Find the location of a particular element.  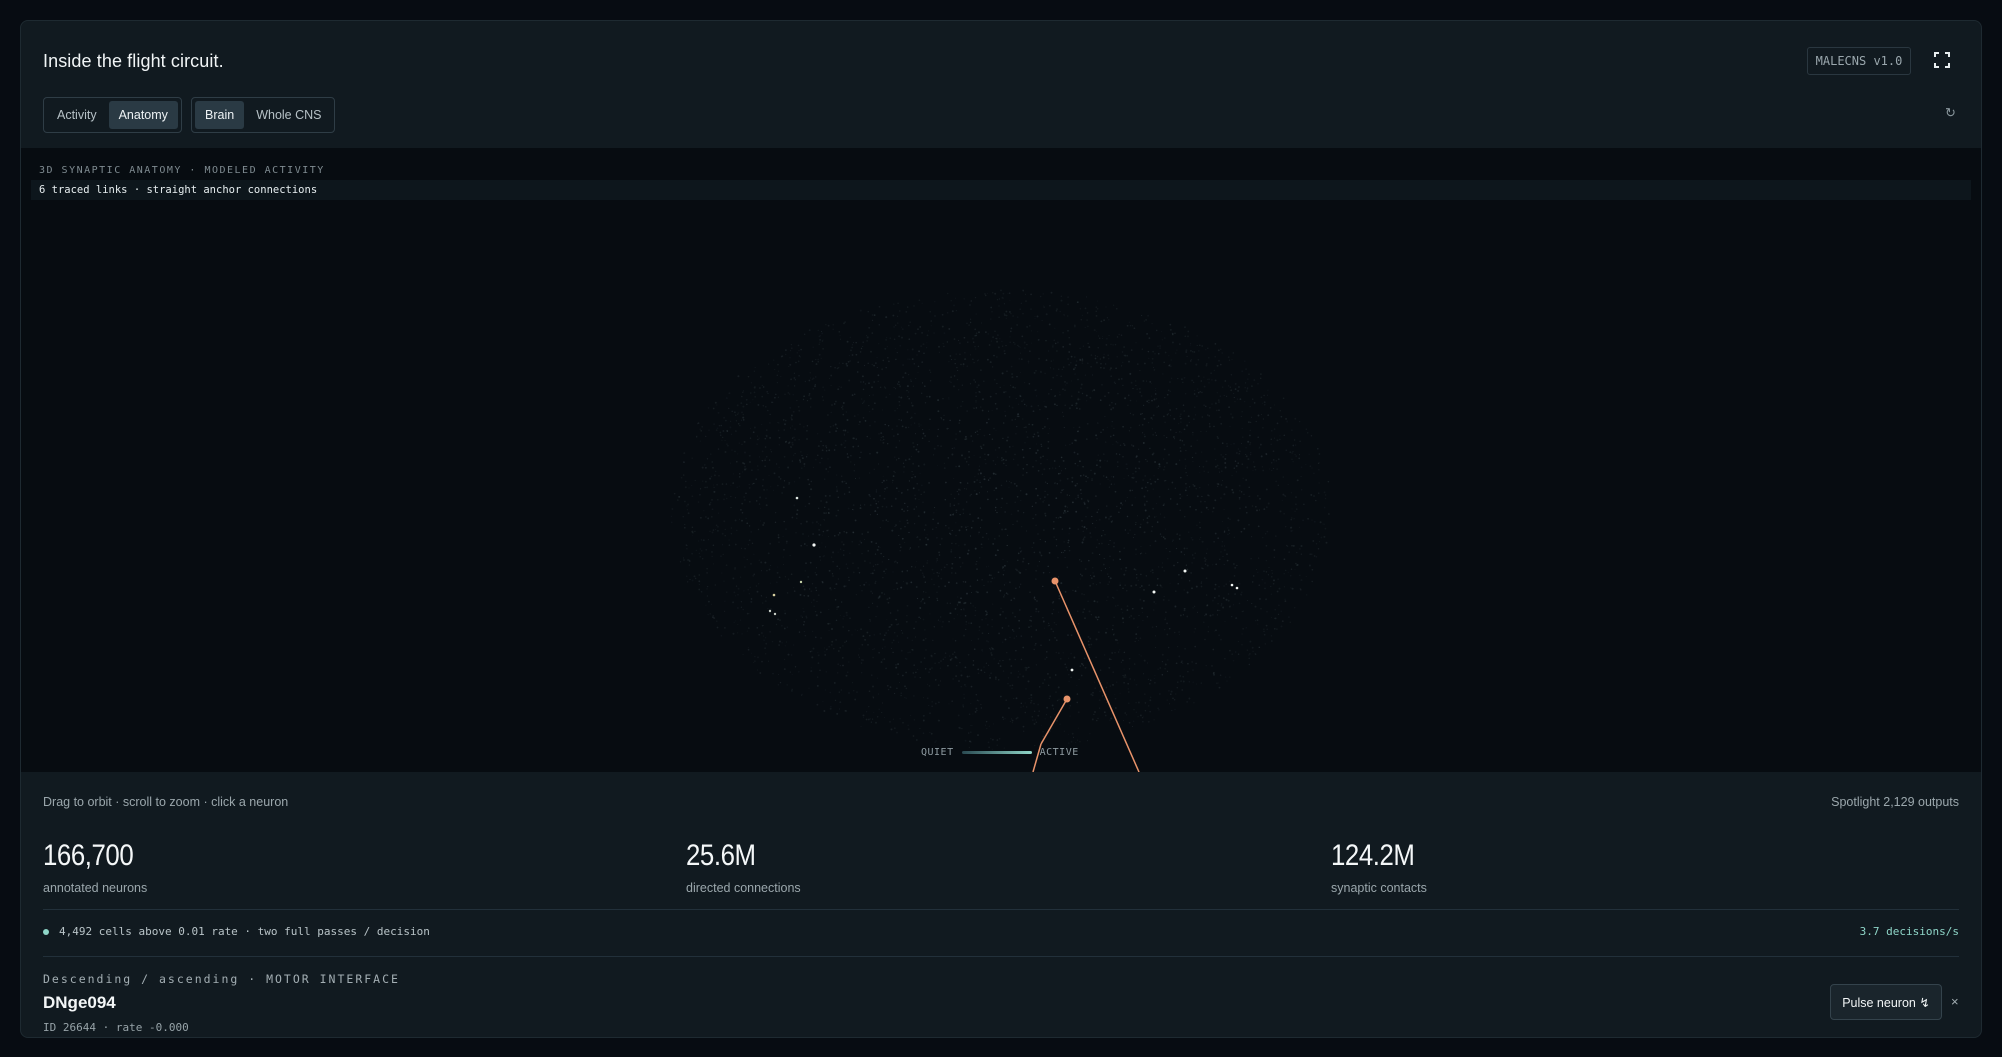

tab-anatomy: Anatomy is located at coordinates (143, 115).